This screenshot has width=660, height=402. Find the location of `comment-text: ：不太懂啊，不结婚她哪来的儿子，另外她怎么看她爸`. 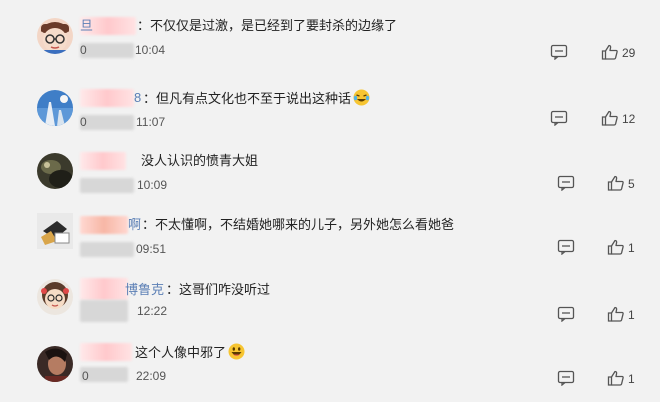

comment-text: ：不太懂啊，不结婚她哪来的儿子，另外她怎么看她爸 is located at coordinates (298, 224).